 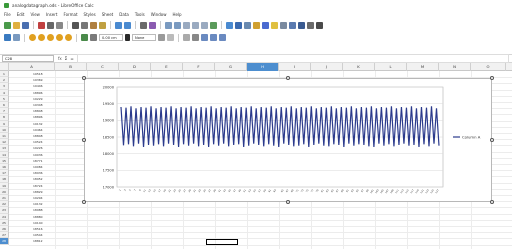 What do you see at coordinates (177, 25) in the screenshot?
I see `column-icon` at bounding box center [177, 25].